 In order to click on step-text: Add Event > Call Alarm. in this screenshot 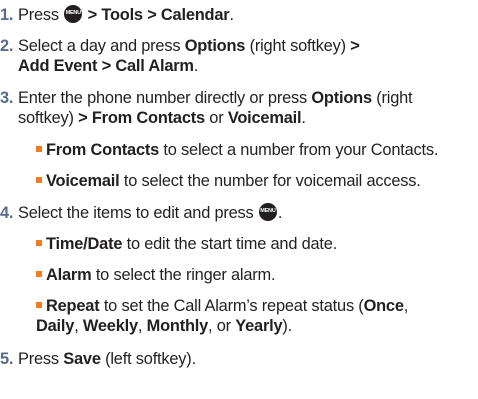, I will do `click(108, 66)`.